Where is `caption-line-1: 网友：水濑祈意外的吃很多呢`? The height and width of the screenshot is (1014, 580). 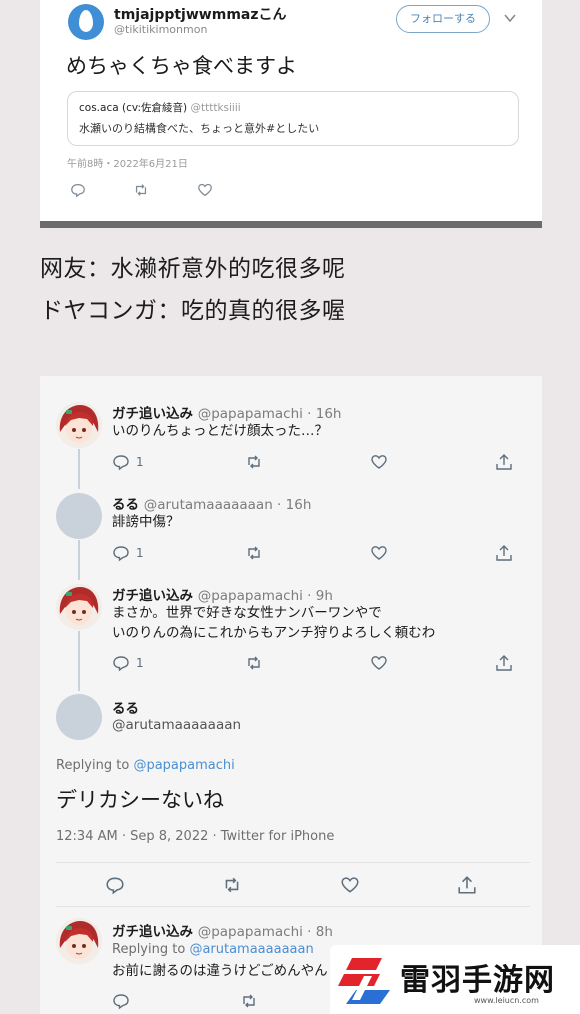
caption-line-1: 网友：水濑祈意外的吃很多呢 is located at coordinates (193, 269).